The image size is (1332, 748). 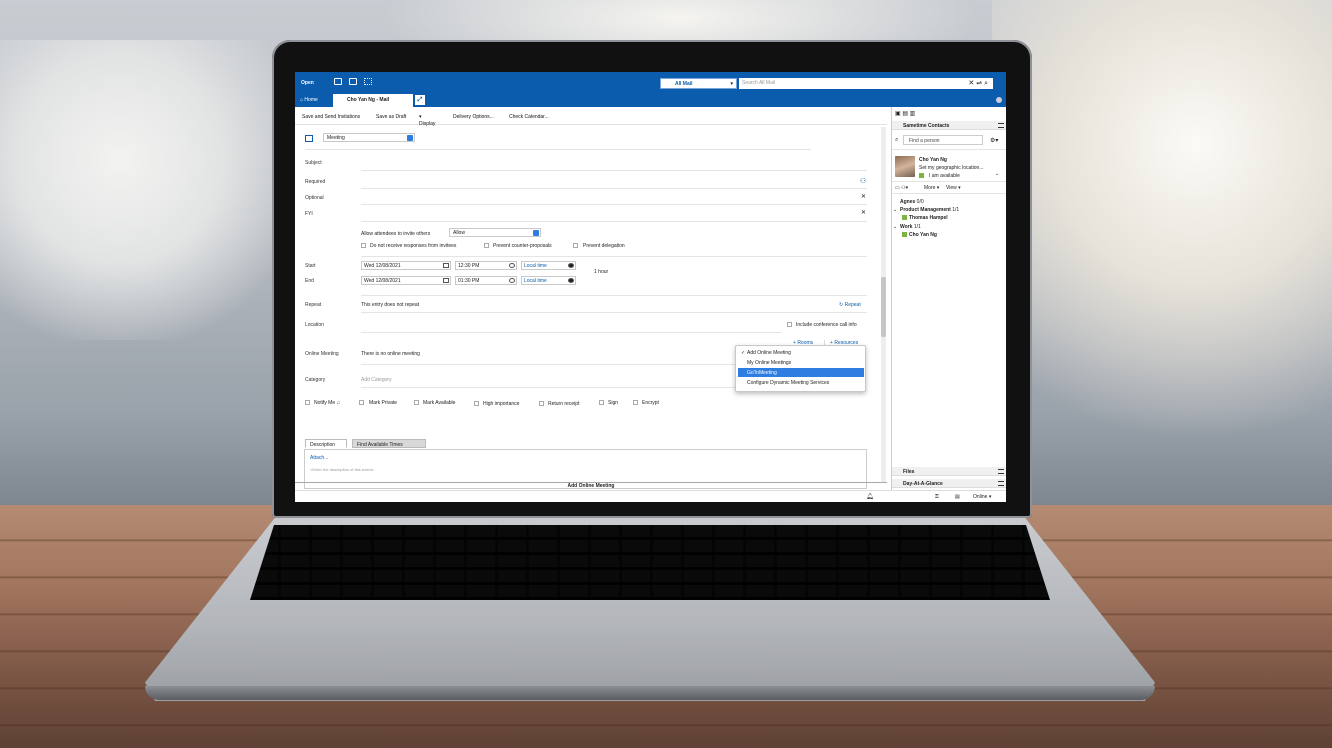 I want to click on check-icon: ✓, so click(x=743, y=353).